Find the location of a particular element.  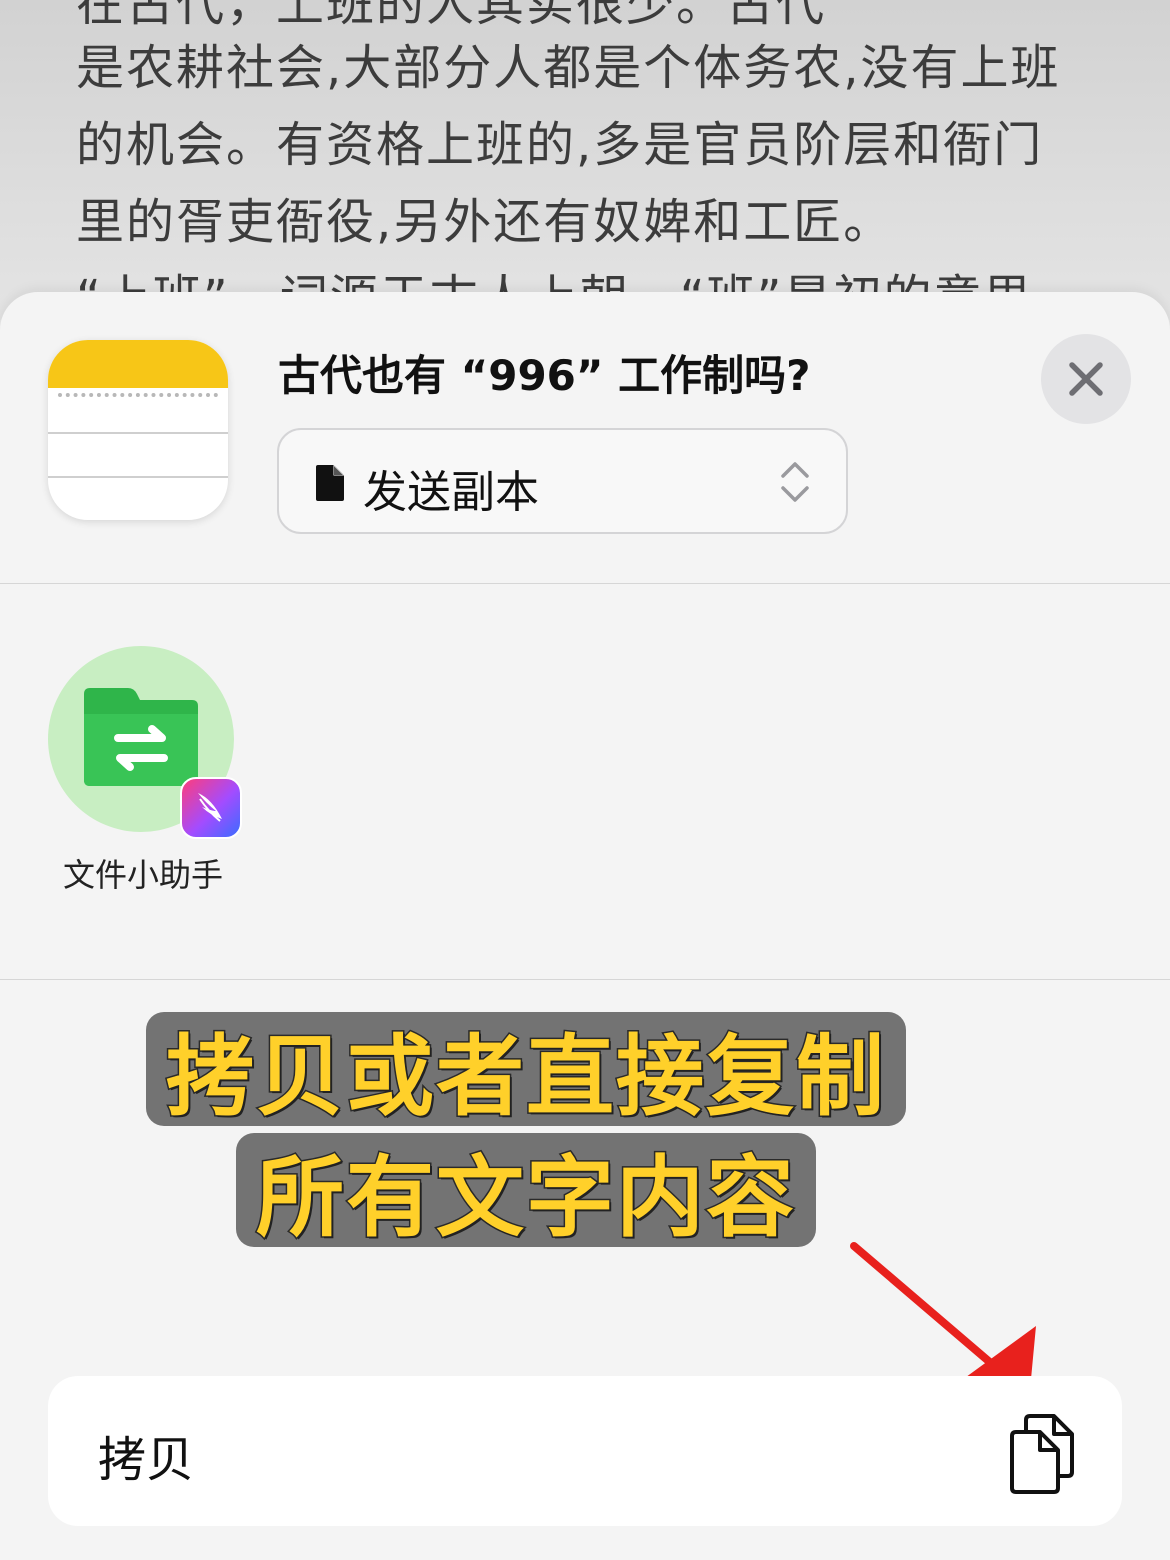

overlay-caption-line2: 所有文字内容 is located at coordinates (526, 1191).